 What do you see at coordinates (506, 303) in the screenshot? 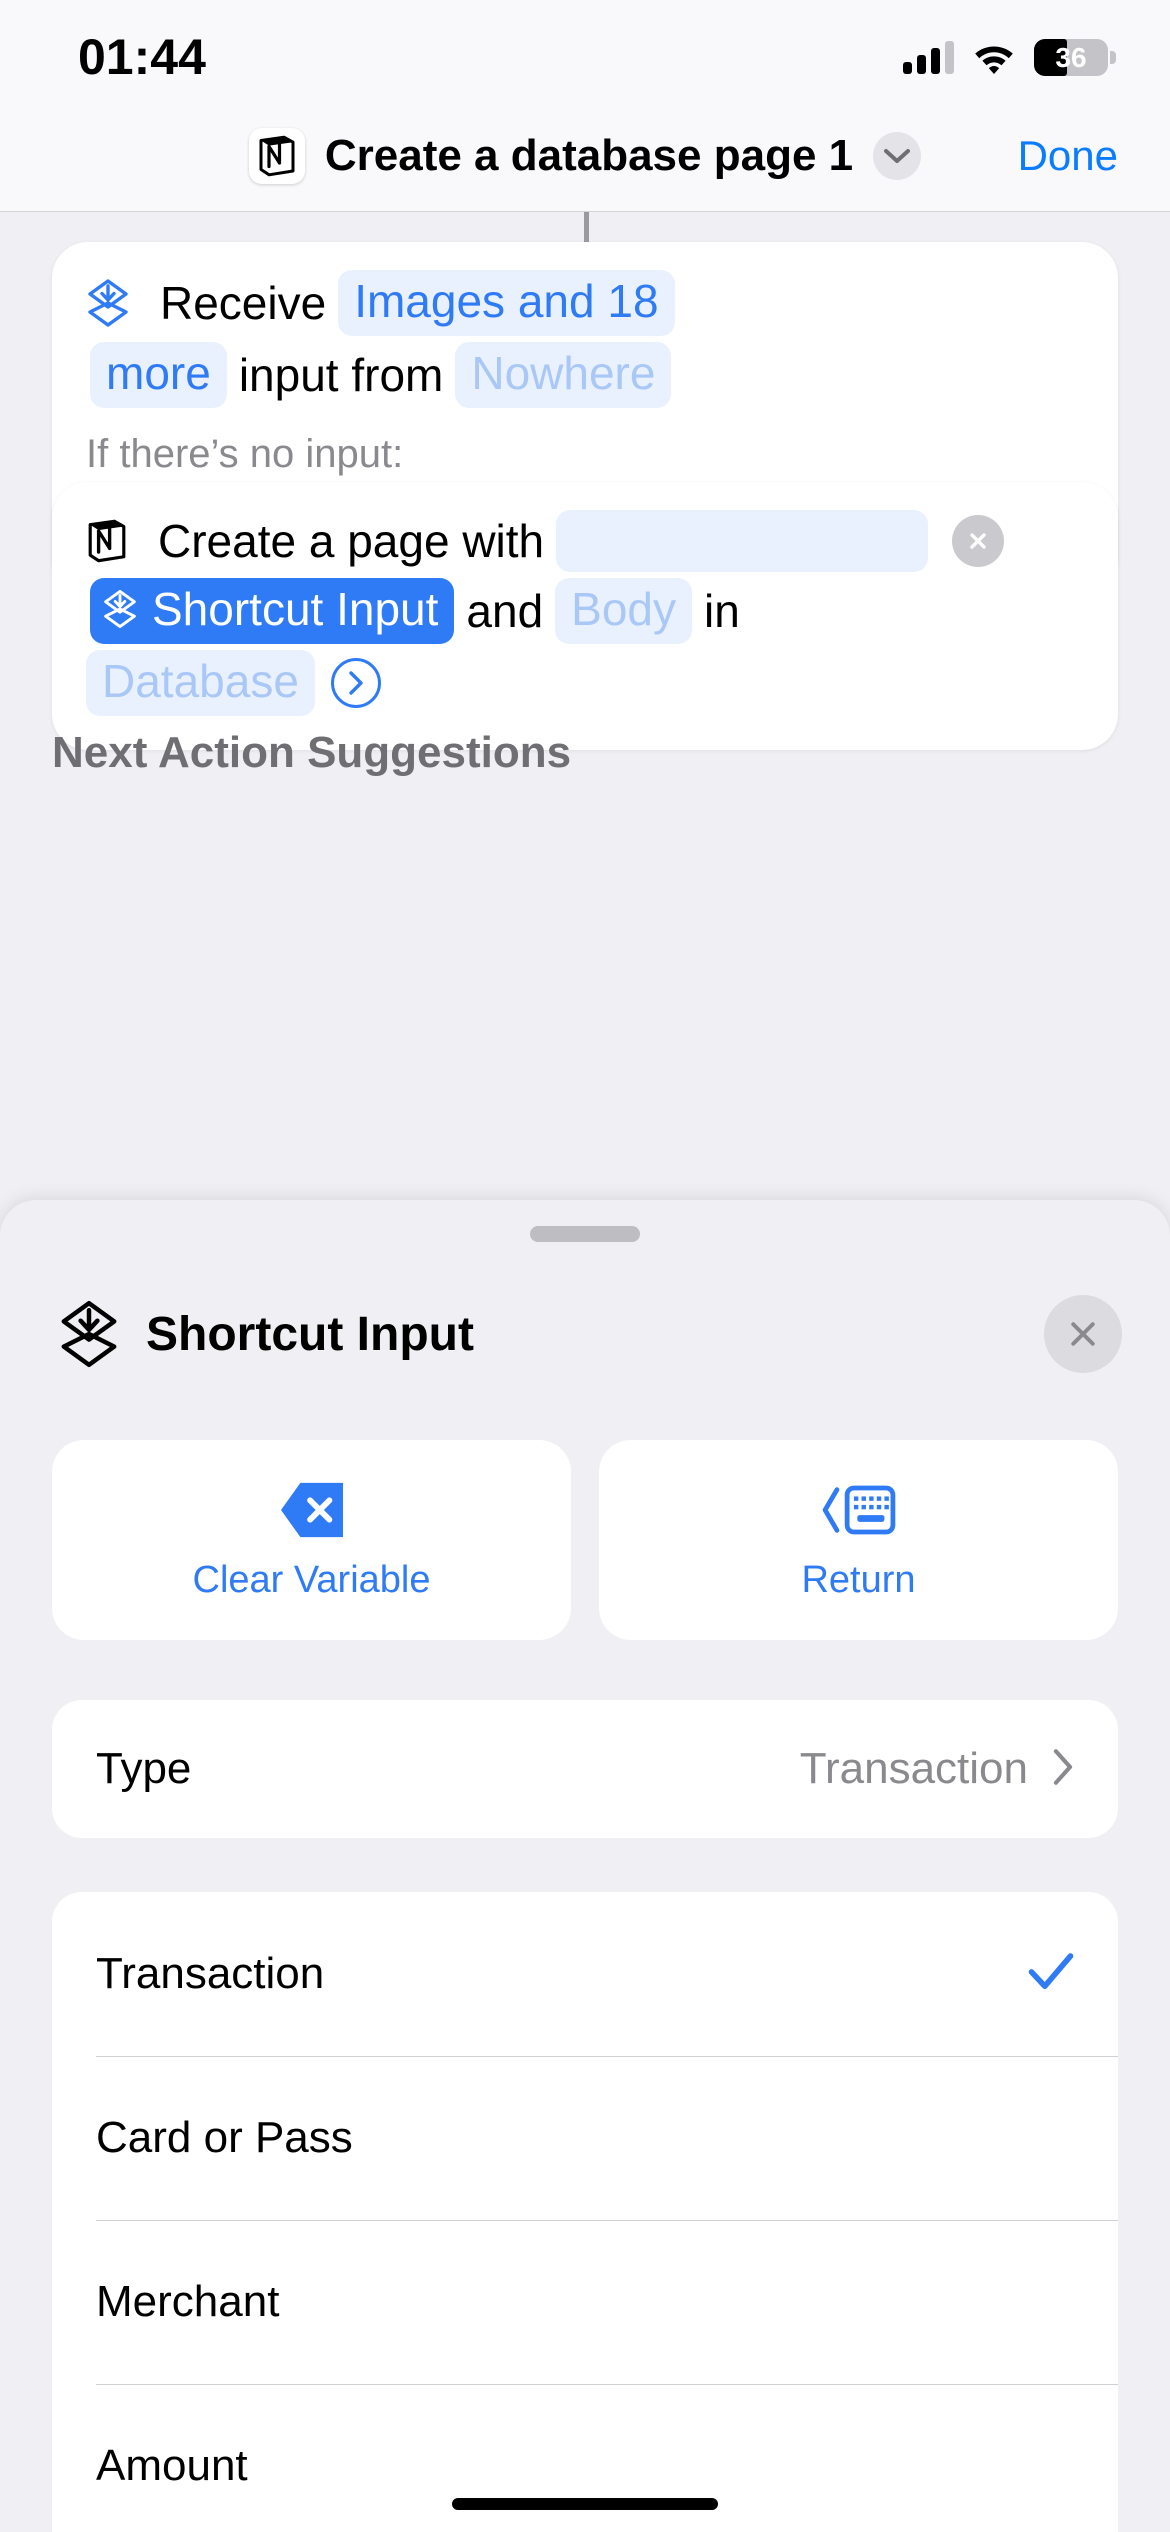
I see `input-types-token: Images and 18` at bounding box center [506, 303].